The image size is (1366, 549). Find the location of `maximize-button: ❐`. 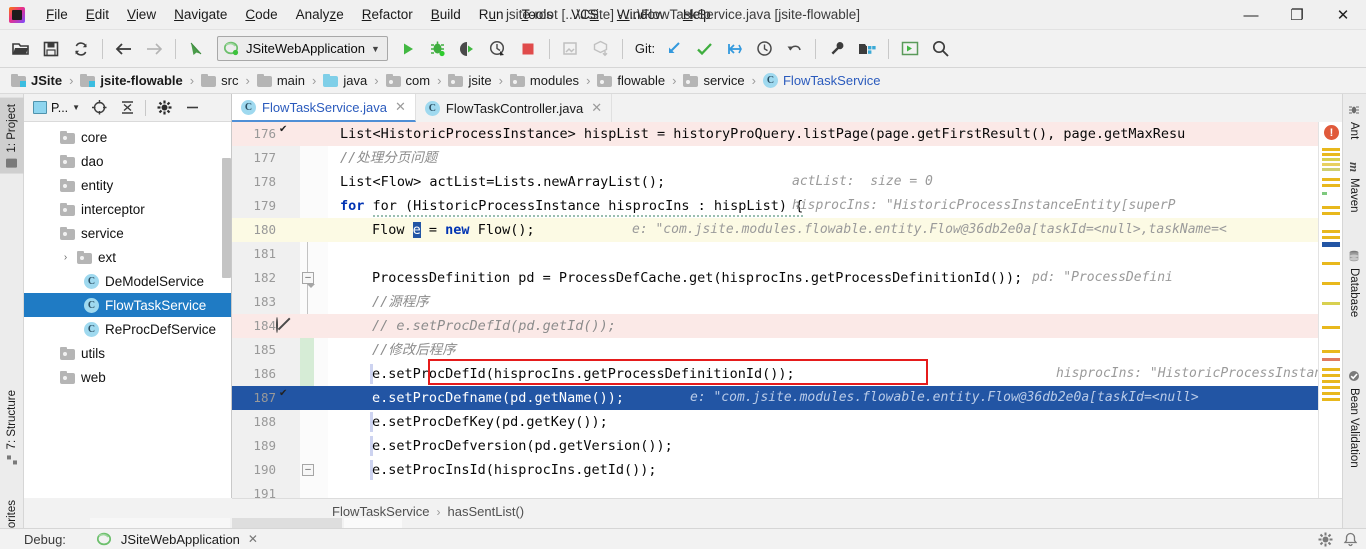

maximize-button: ❐ is located at coordinates (1297, 15).